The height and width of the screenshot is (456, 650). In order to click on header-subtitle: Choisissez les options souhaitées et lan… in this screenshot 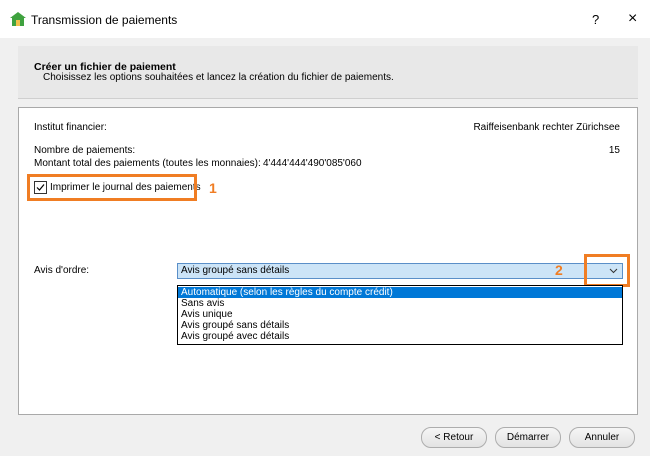, I will do `click(218, 77)`.